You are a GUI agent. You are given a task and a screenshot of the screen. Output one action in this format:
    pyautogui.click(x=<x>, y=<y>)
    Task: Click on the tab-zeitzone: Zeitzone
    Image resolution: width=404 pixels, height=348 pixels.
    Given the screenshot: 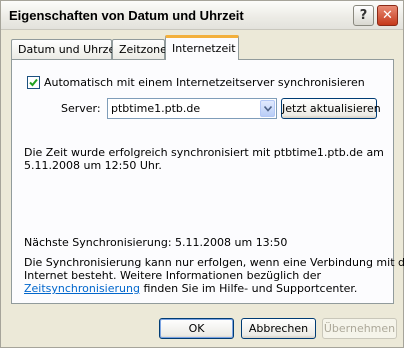 What is the action you would take?
    pyautogui.click(x=139, y=49)
    